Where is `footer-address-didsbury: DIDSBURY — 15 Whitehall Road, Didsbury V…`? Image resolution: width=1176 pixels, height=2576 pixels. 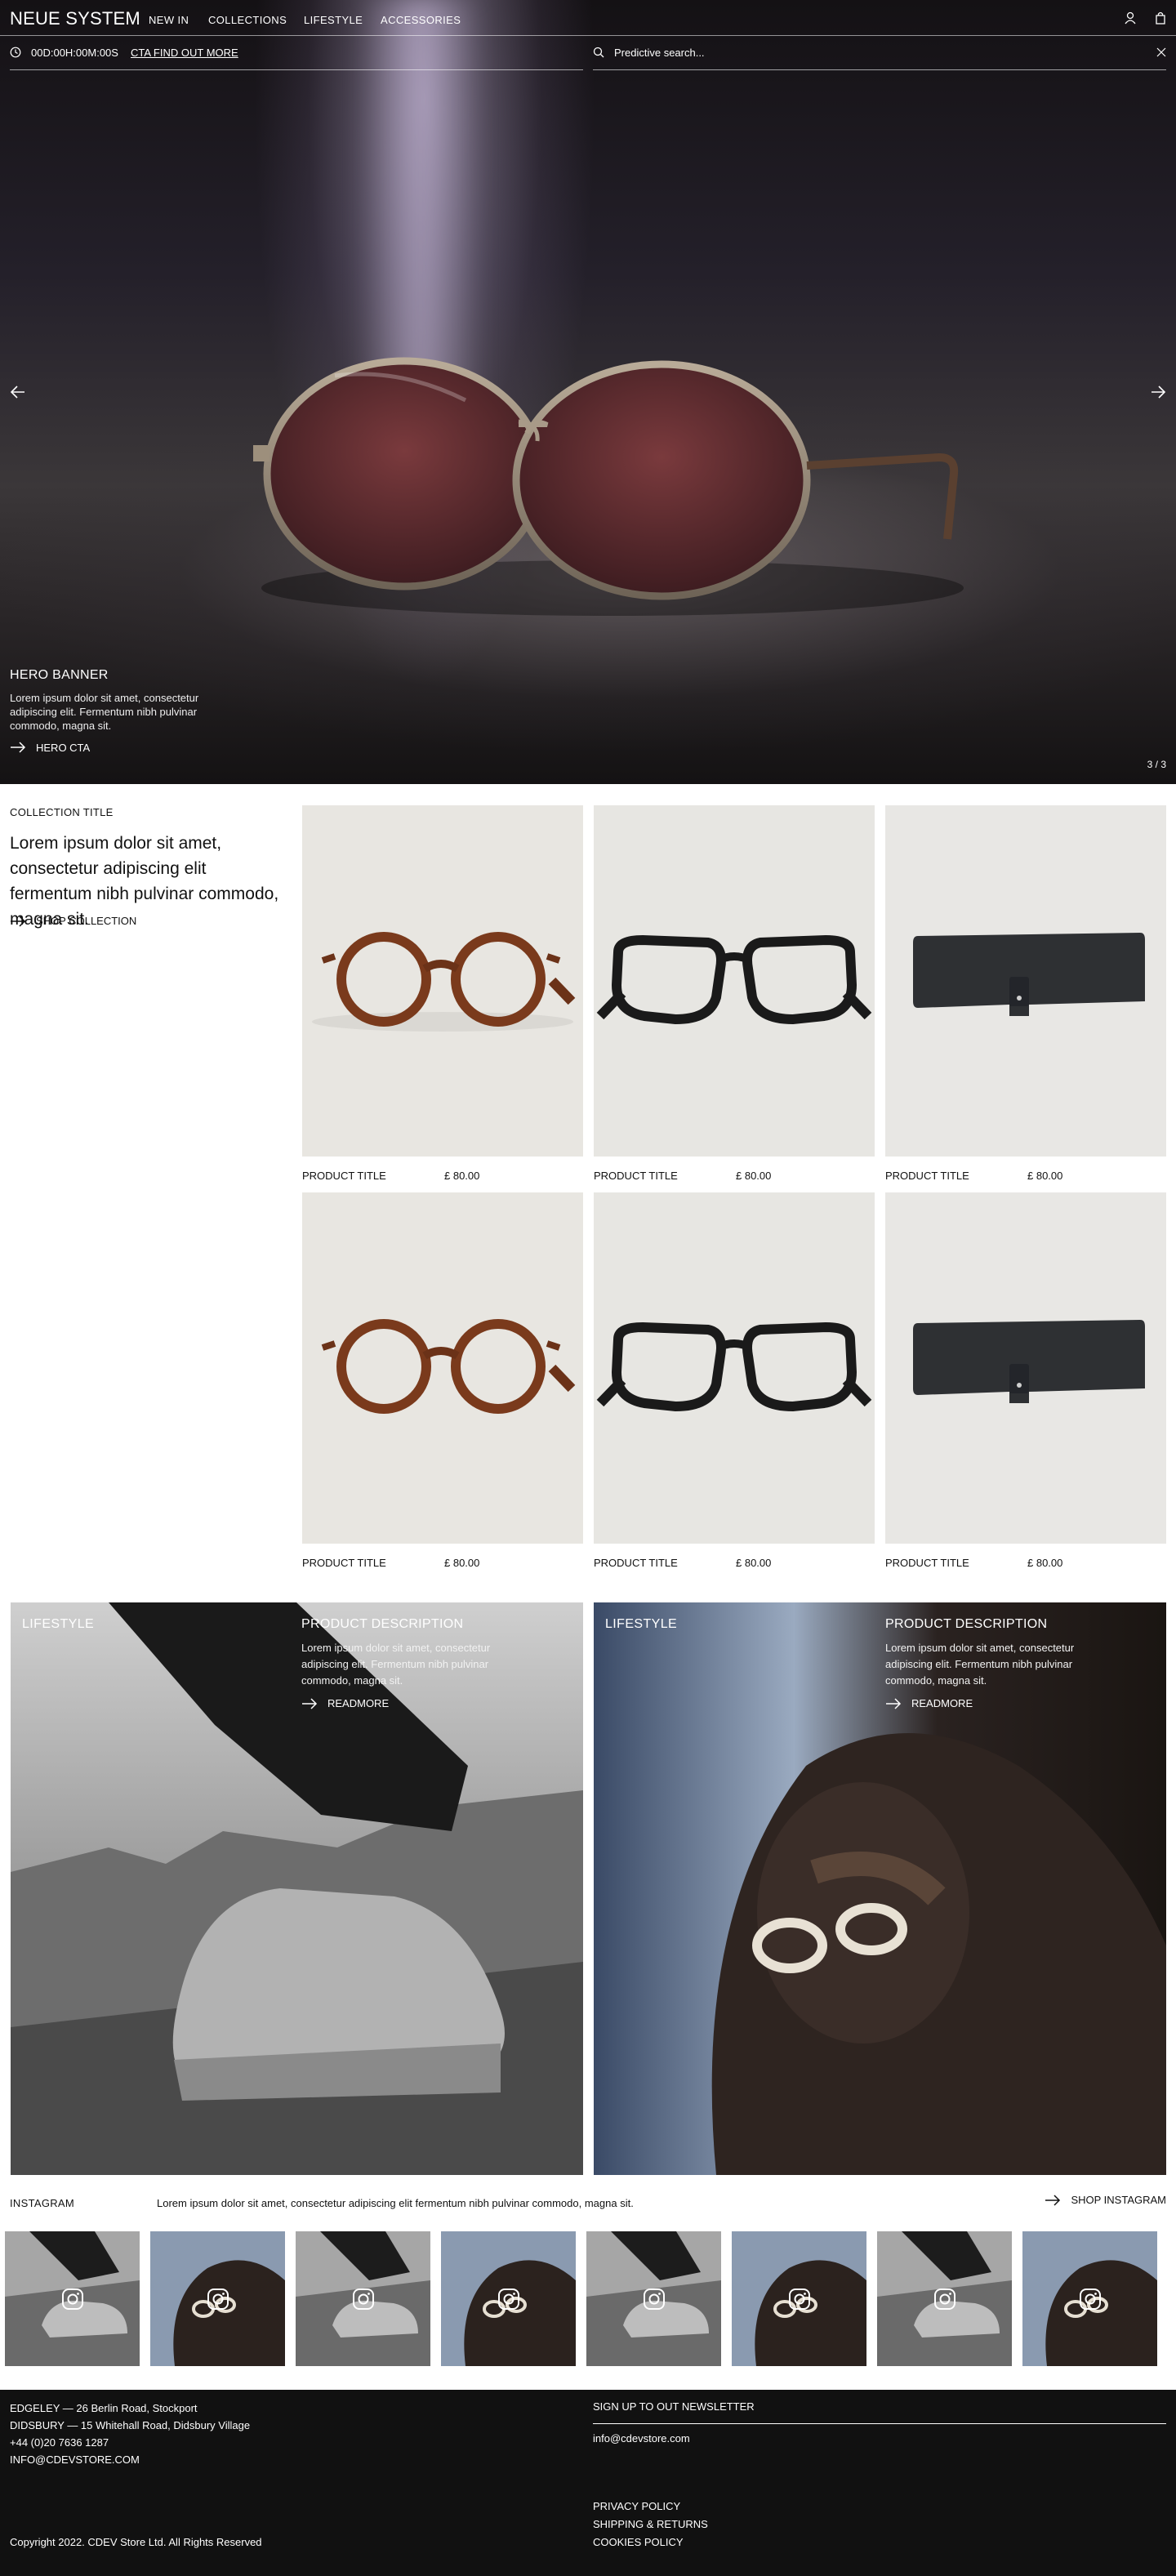
footer-address-didsbury: DIDSBURY — 15 Whitehall Road, Didsbury V… is located at coordinates (130, 2425).